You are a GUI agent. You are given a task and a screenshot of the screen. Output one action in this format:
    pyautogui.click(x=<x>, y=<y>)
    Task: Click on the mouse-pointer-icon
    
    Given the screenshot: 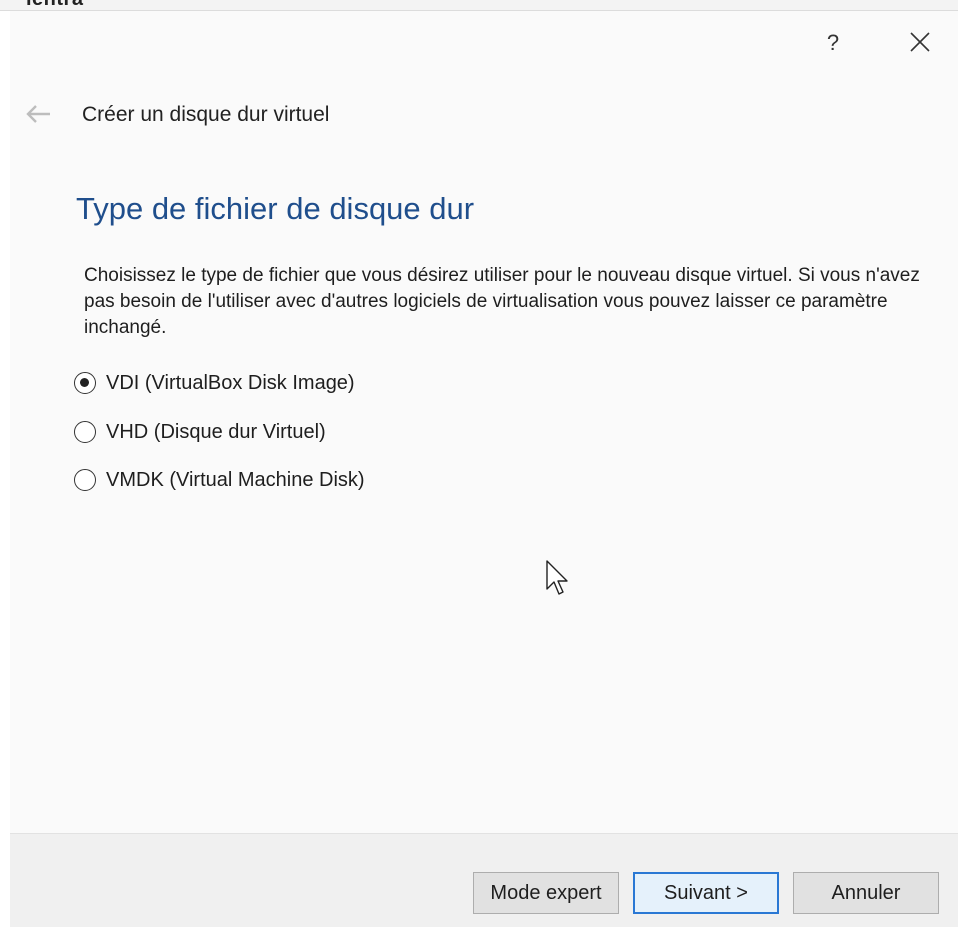 What is the action you would take?
    pyautogui.click(x=557, y=577)
    